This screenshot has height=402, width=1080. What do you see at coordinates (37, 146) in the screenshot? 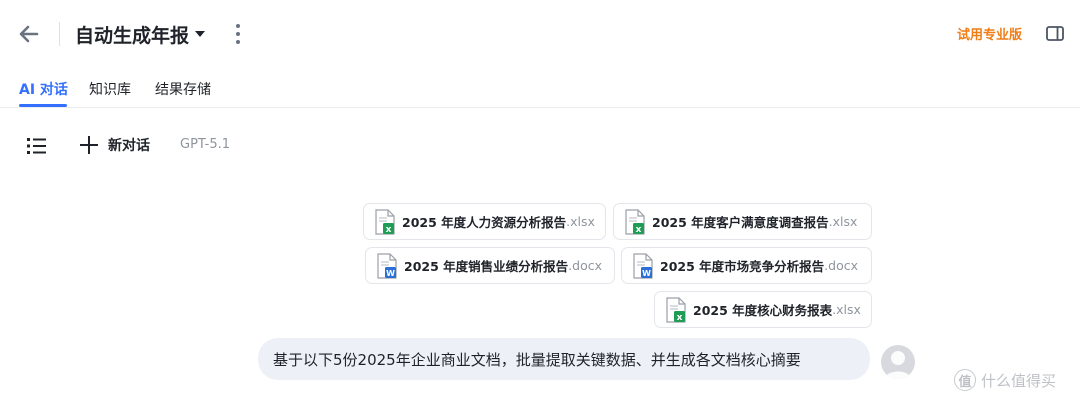
I see `list-icon` at bounding box center [37, 146].